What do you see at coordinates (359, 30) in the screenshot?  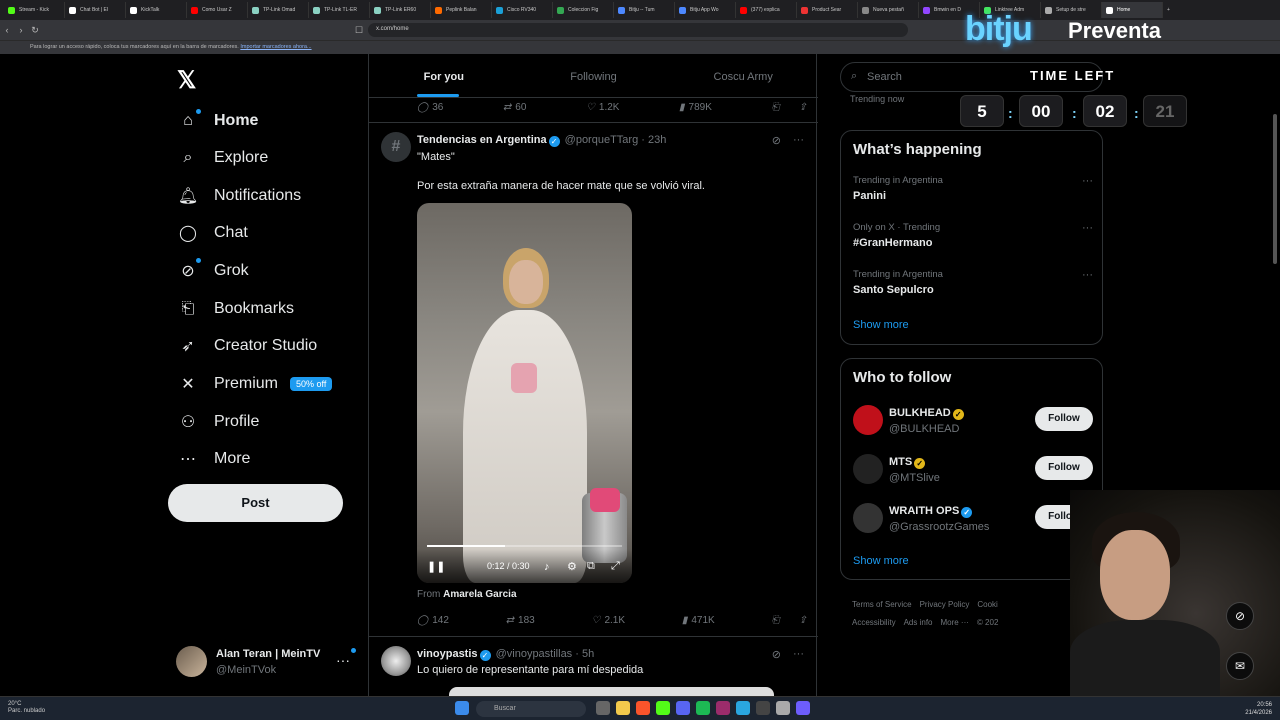 I see `bookmark-star-icon: ☐` at bounding box center [359, 30].